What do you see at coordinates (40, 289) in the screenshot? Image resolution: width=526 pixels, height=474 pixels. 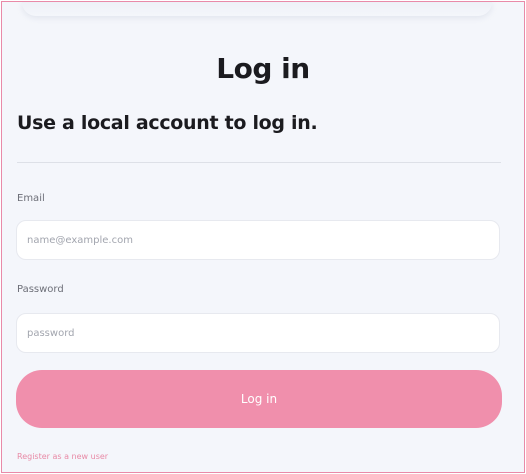 I see `password-label: Password` at bounding box center [40, 289].